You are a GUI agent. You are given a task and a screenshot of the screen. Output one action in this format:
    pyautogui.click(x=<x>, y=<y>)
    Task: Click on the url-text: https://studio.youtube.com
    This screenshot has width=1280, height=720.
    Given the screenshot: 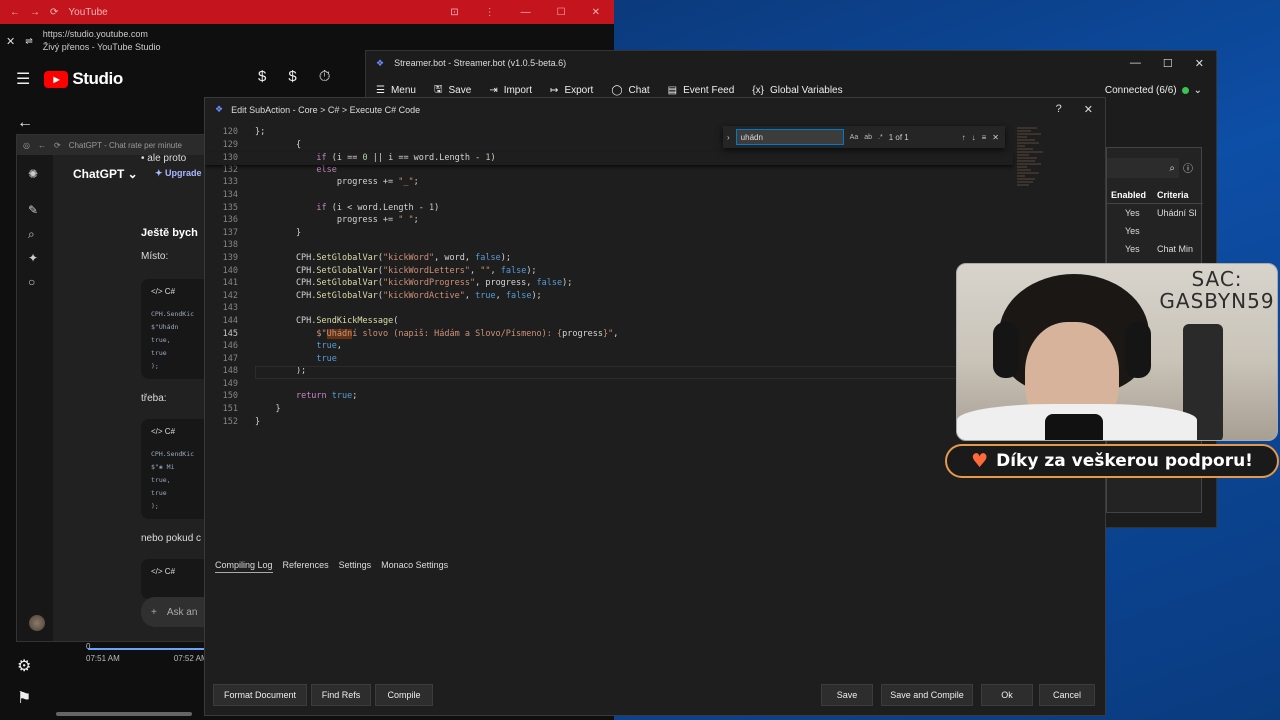 What is the action you would take?
    pyautogui.click(x=102, y=34)
    